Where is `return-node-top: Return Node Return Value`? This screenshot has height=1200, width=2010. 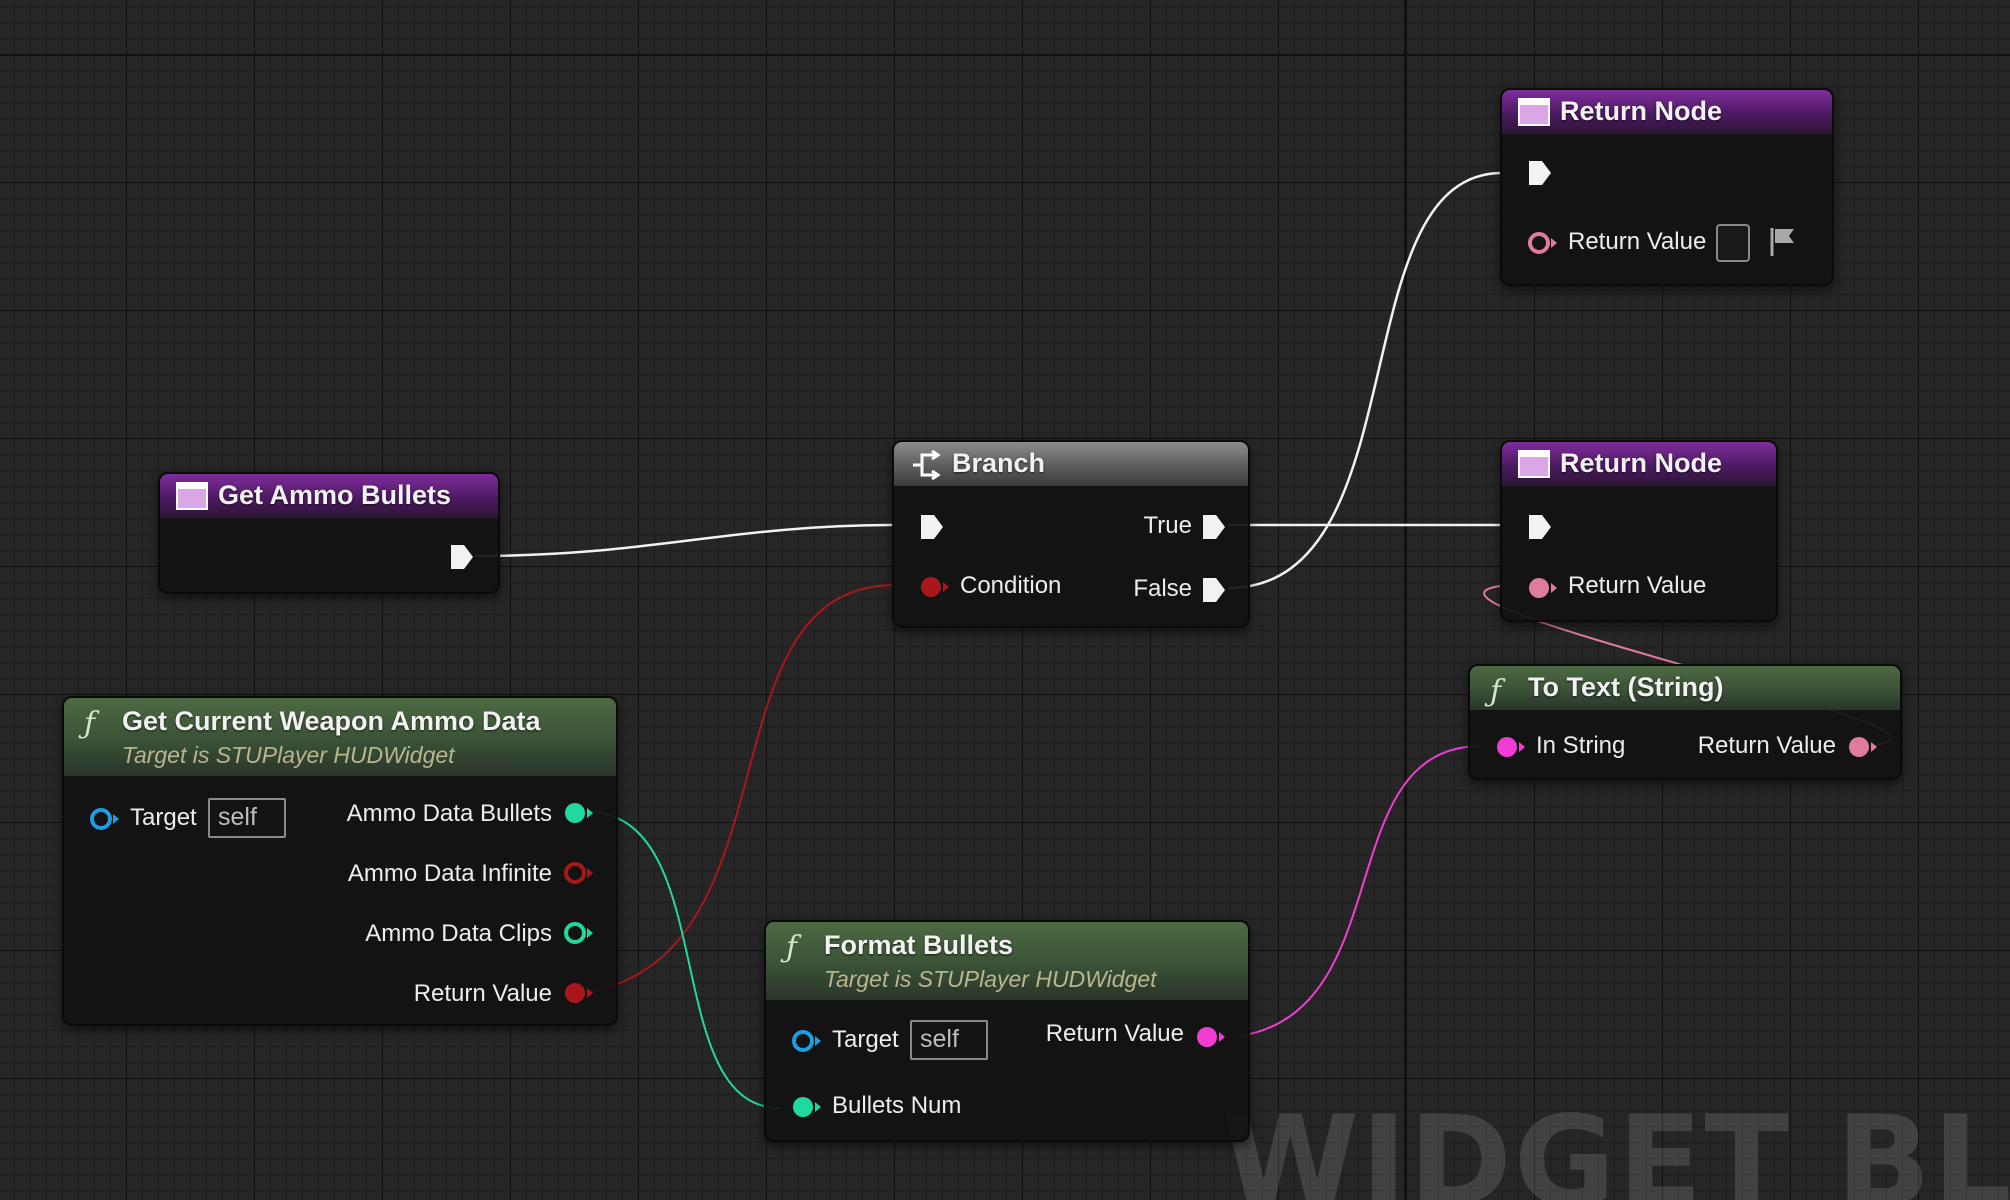
return-node-top: Return Node Return Value is located at coordinates (1667, 187).